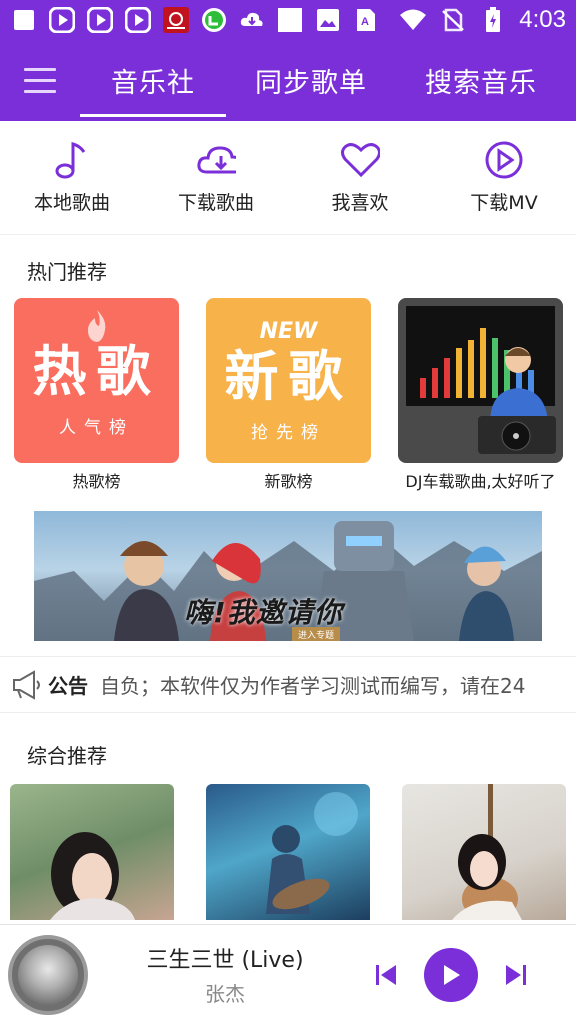 The height and width of the screenshot is (1024, 576). I want to click on tab-music-club: 音乐社, so click(153, 80).